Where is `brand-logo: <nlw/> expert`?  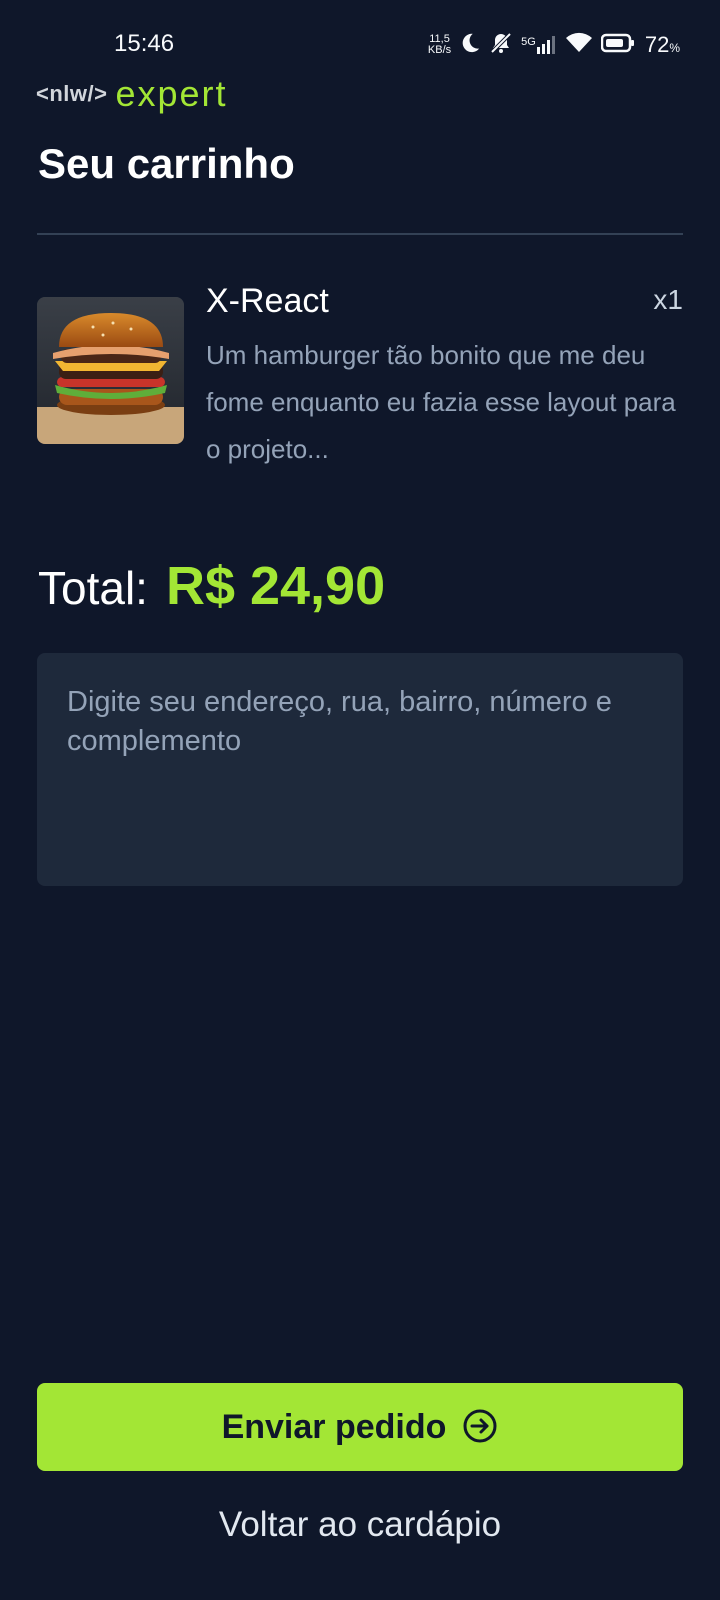
brand-logo: <nlw/> expert is located at coordinates (132, 93).